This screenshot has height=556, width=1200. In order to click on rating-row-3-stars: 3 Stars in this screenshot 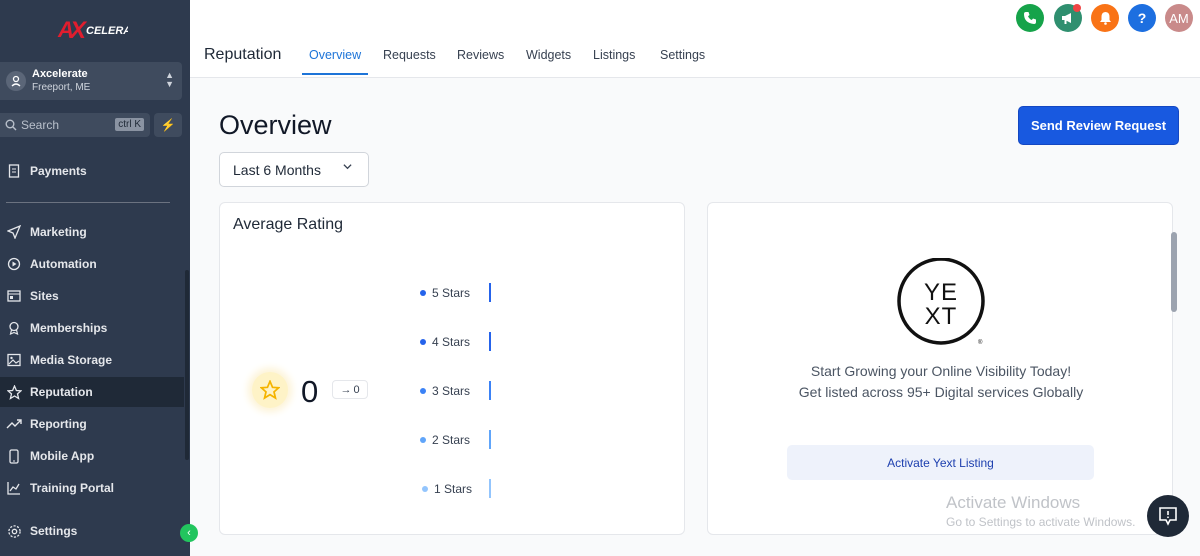, I will do `click(460, 390)`.